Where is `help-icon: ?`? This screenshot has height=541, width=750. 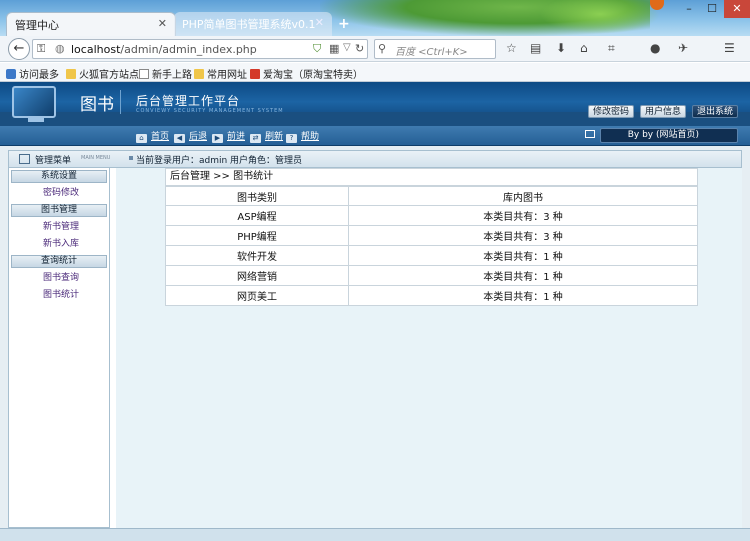 help-icon: ? is located at coordinates (291, 138).